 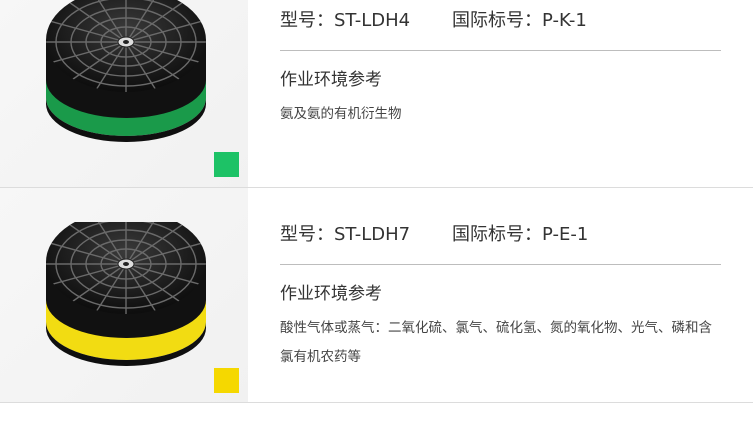 What do you see at coordinates (434, 235) in the screenshot?
I see `model-line: 型号：ST-LDH7 国际标号：P-E-1` at bounding box center [434, 235].